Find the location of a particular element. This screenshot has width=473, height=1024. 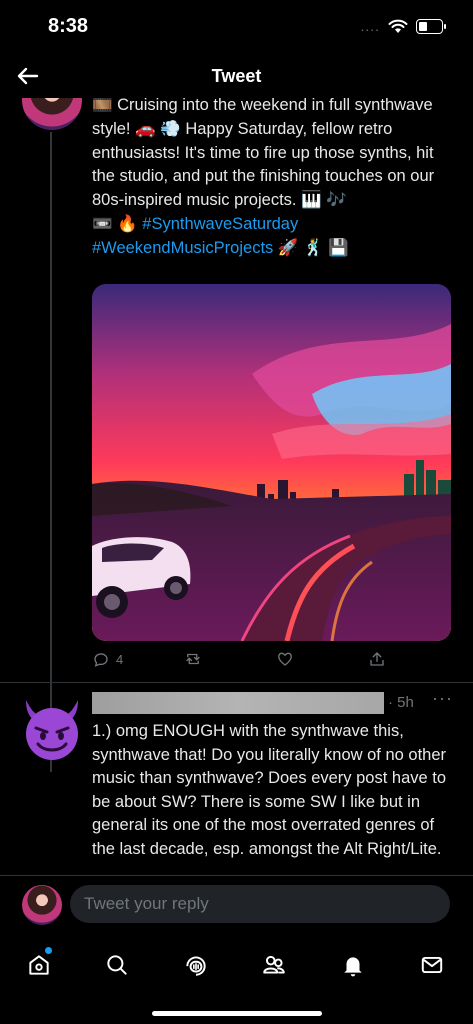

retweet-button is located at coordinates (193, 659).